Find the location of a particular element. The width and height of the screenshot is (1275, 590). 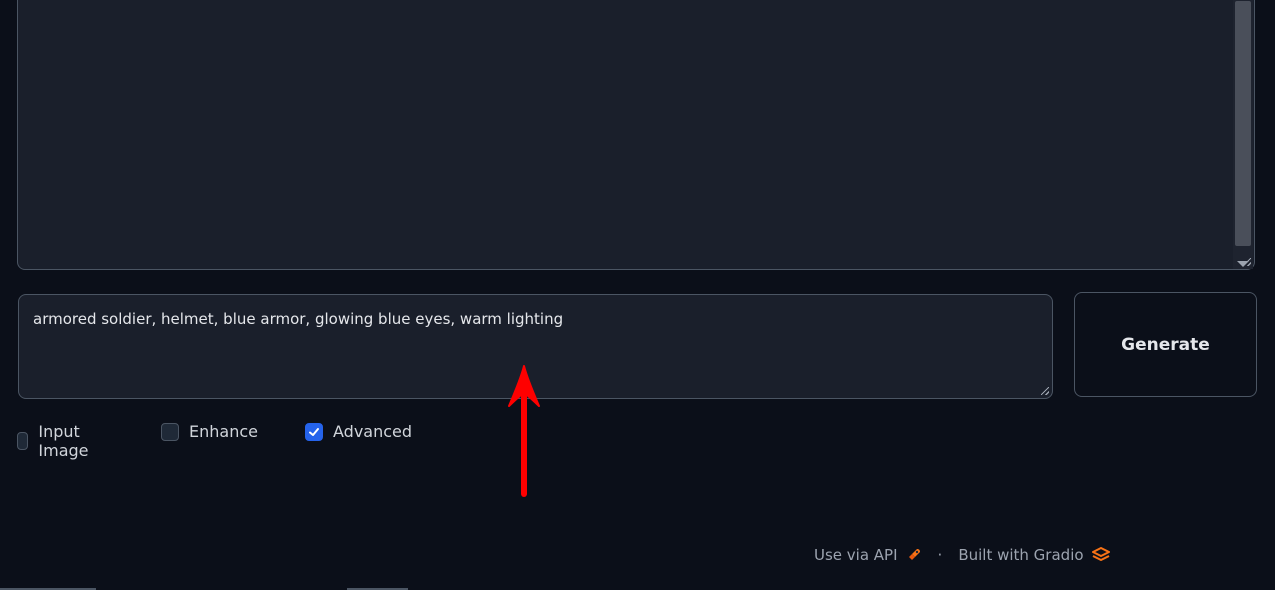

footer: Use via API · Built with Gradio is located at coordinates (962, 555).